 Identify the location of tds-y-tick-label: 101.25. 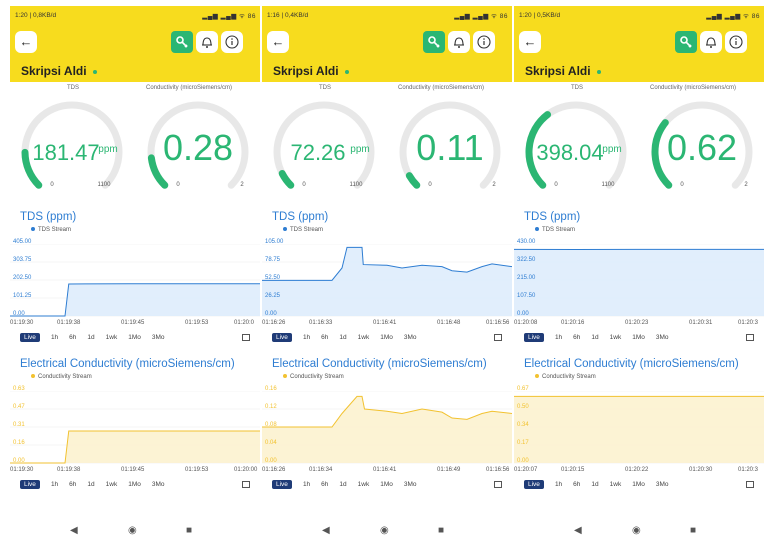
(22, 296).